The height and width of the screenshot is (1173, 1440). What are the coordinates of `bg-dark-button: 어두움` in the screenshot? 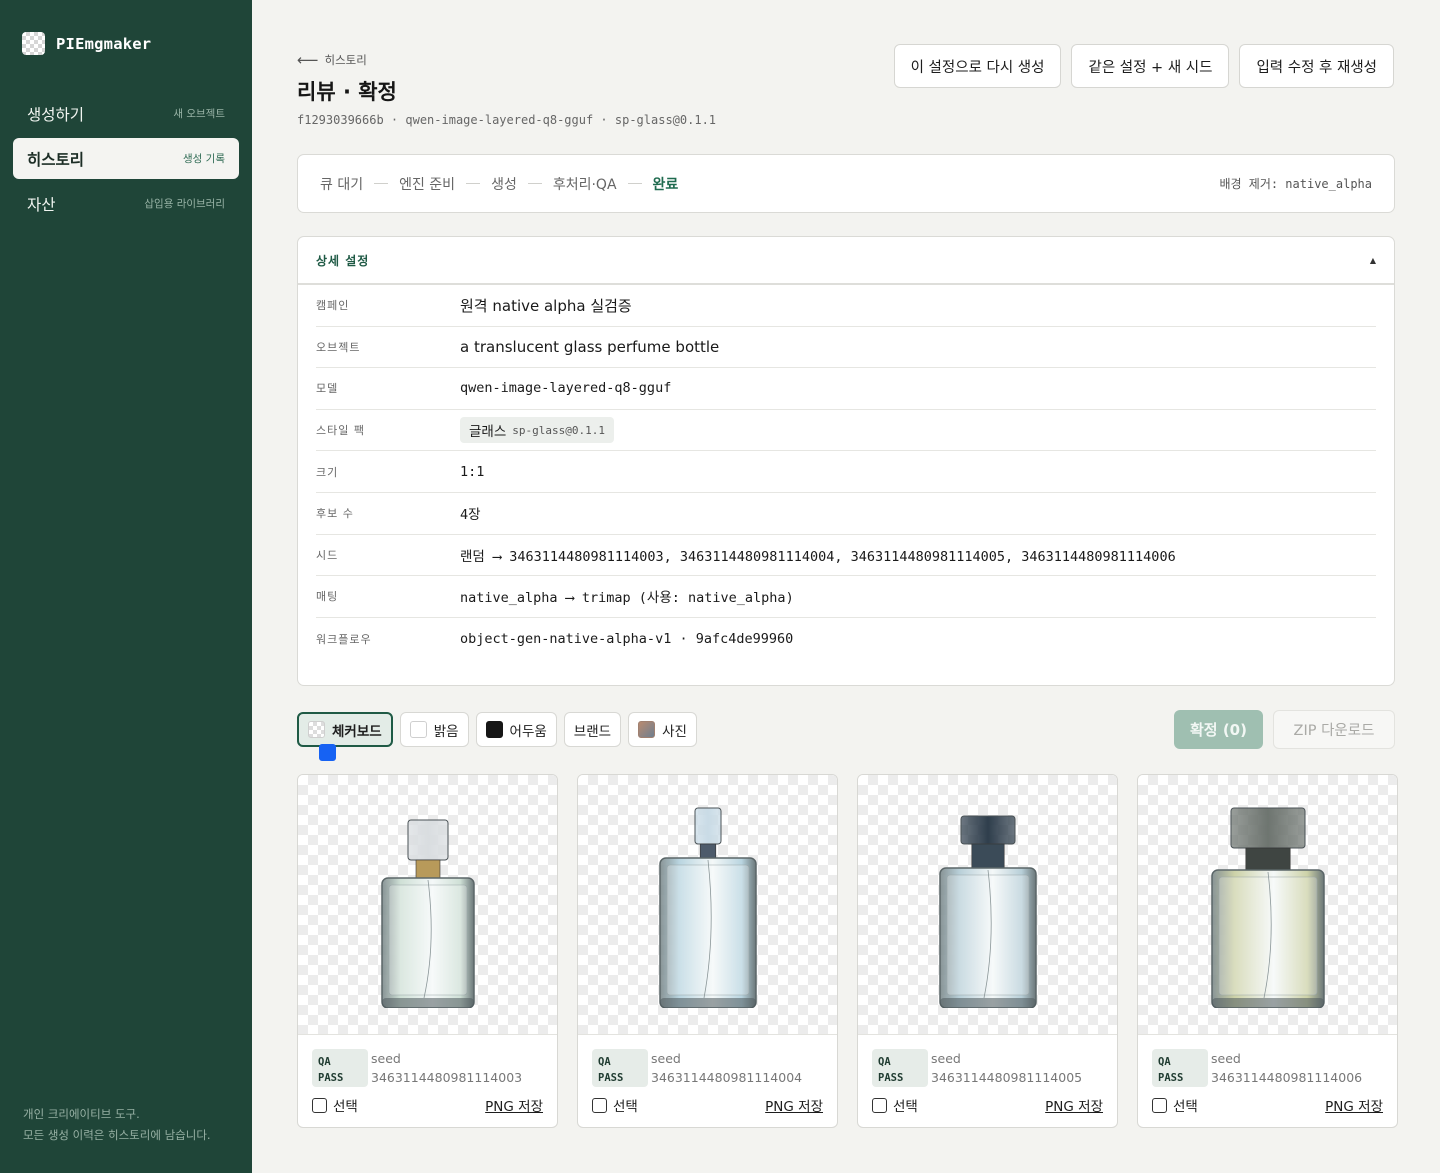 It's located at (516, 729).